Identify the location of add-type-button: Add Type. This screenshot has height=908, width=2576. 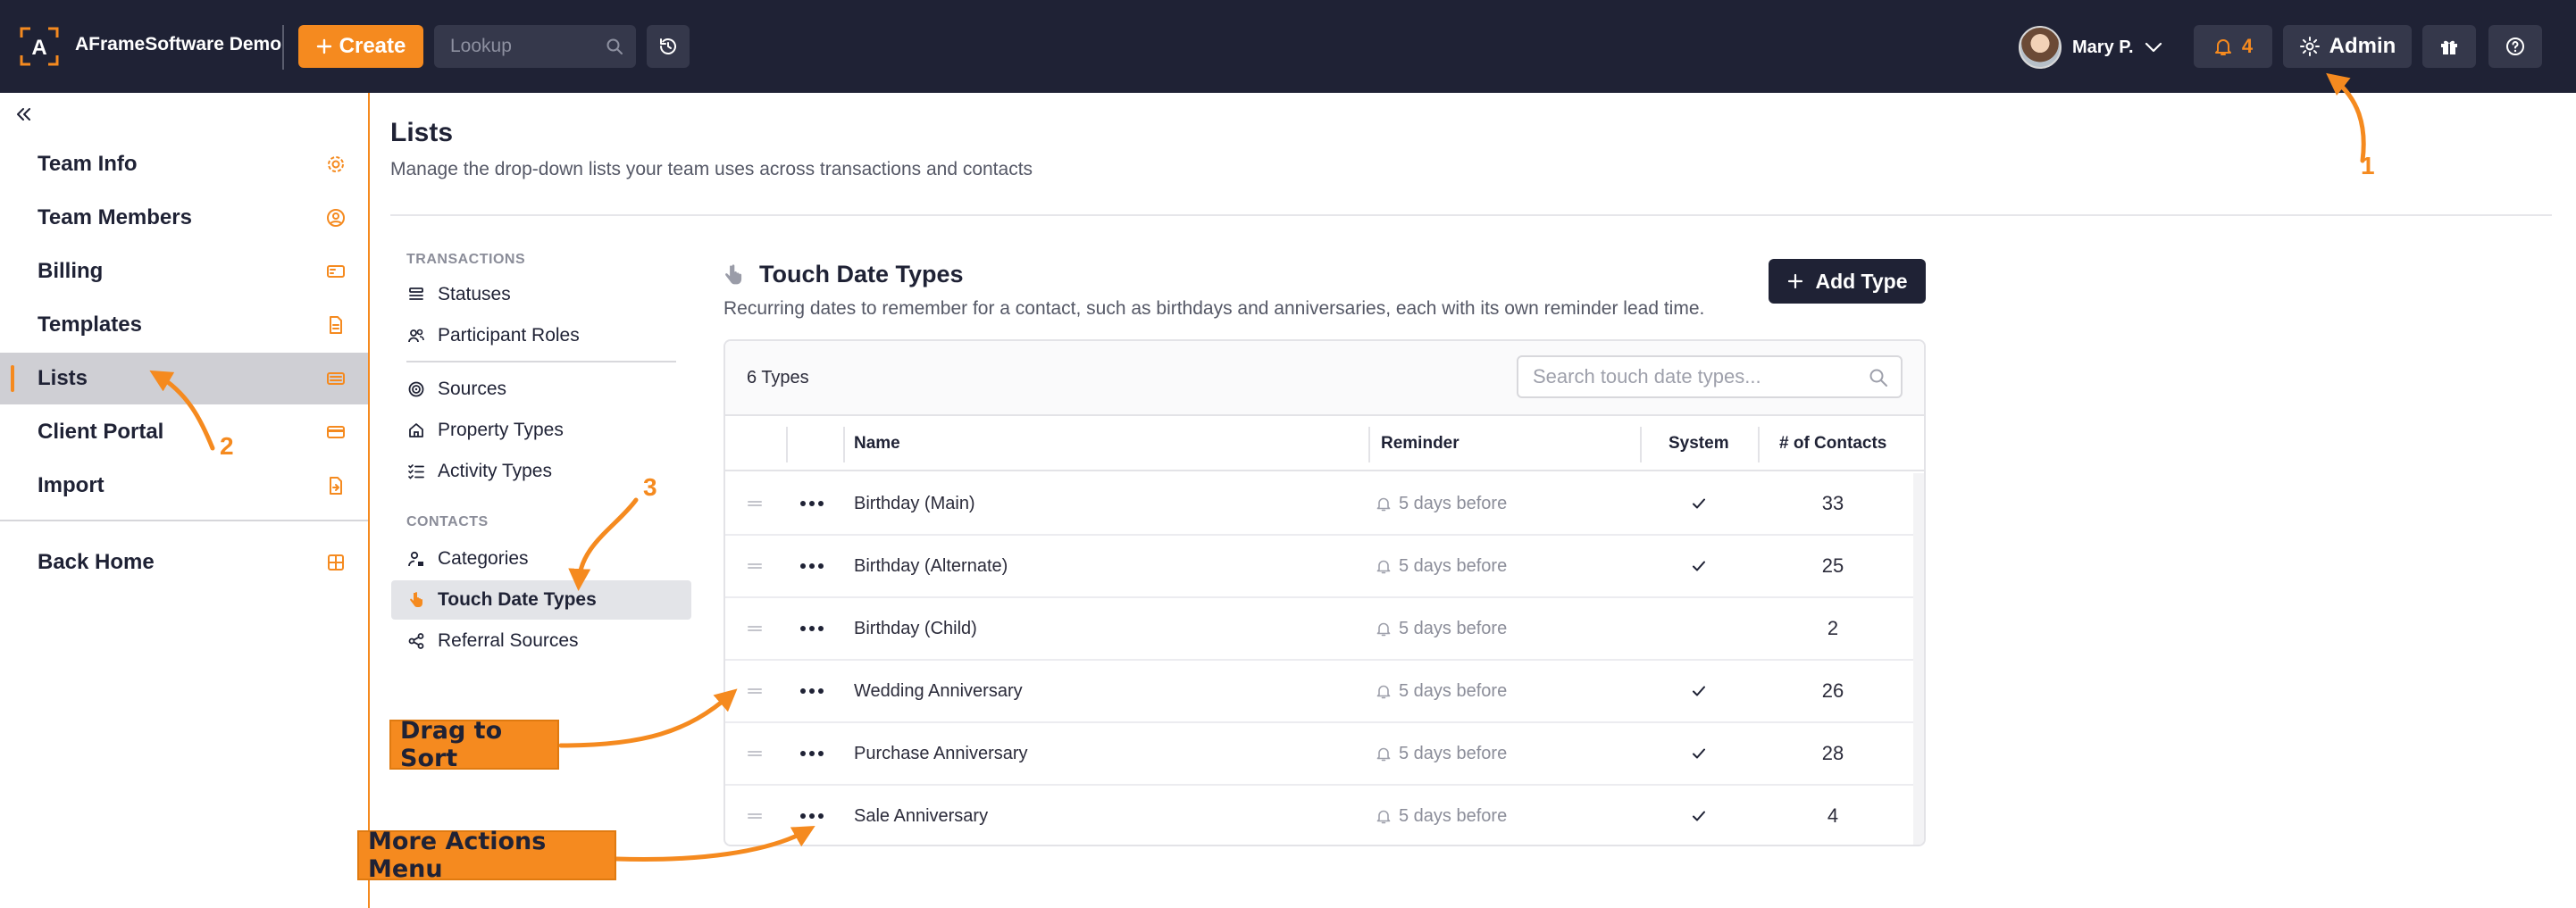
(1848, 281).